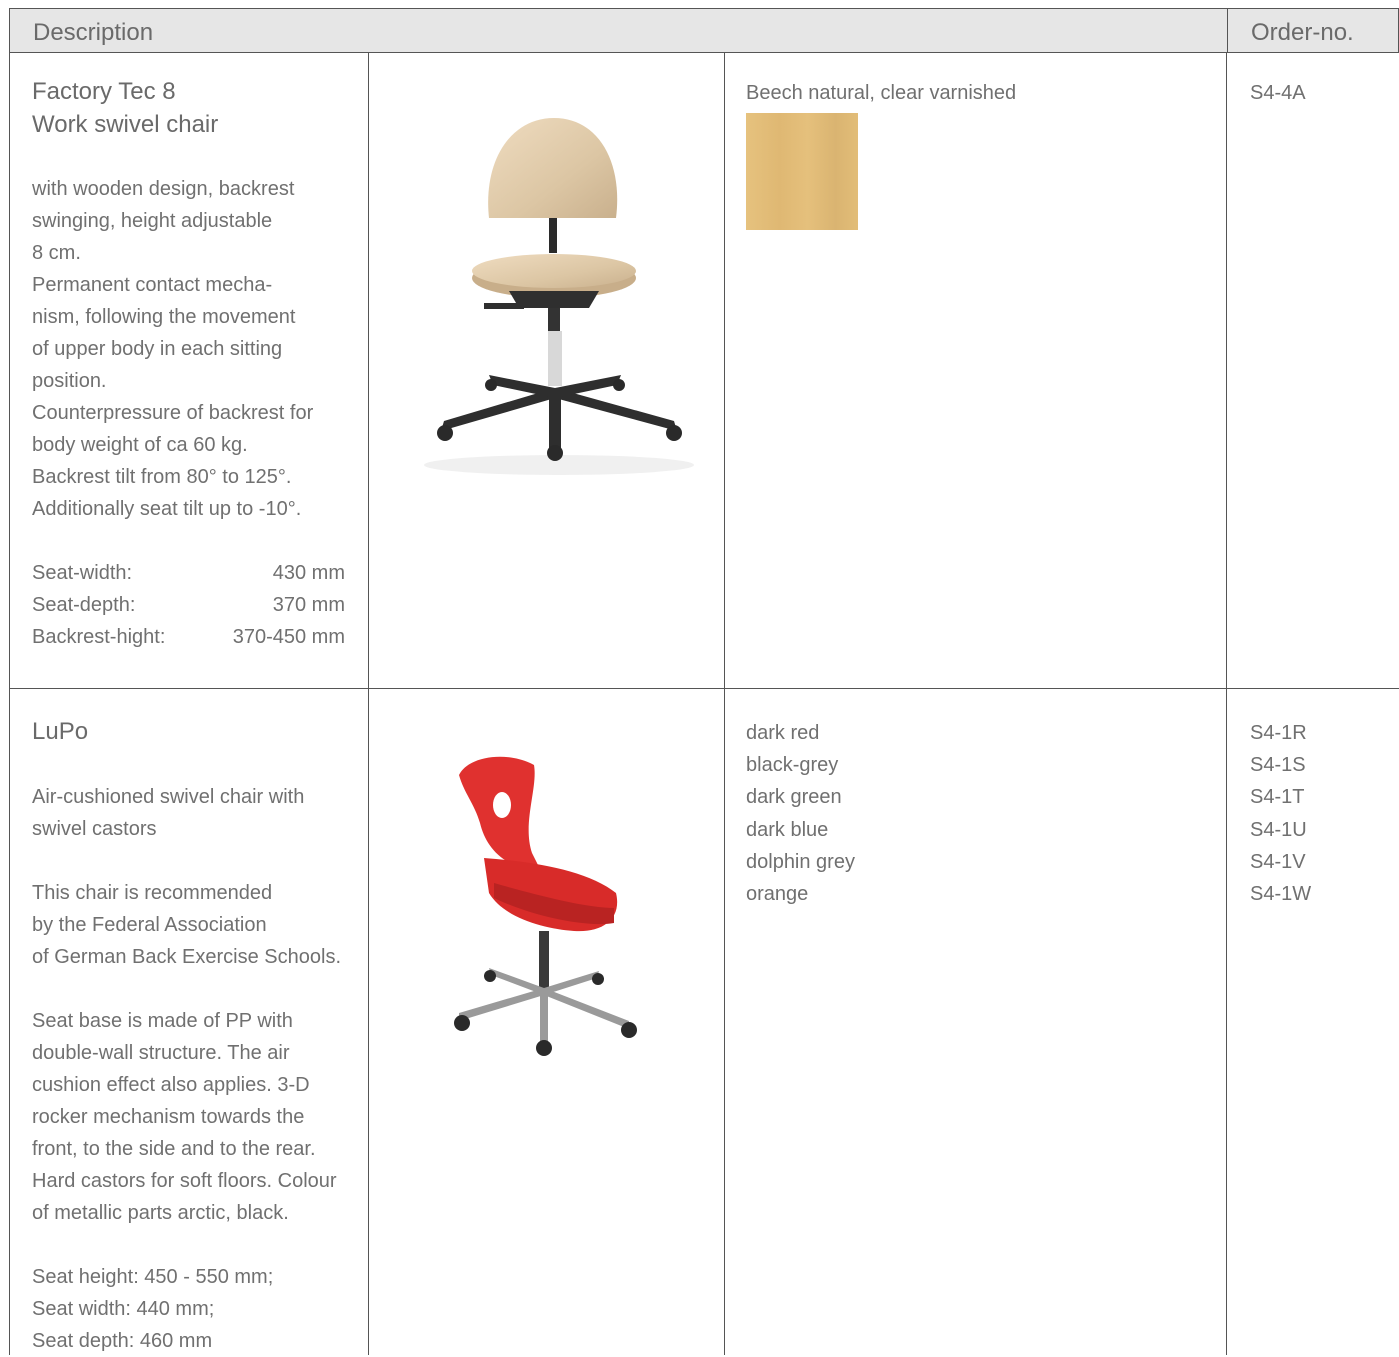 This screenshot has height=1357, width=1399. Describe the element at coordinates (82, 573) in the screenshot. I see `spec-label: Seat-width:` at that location.